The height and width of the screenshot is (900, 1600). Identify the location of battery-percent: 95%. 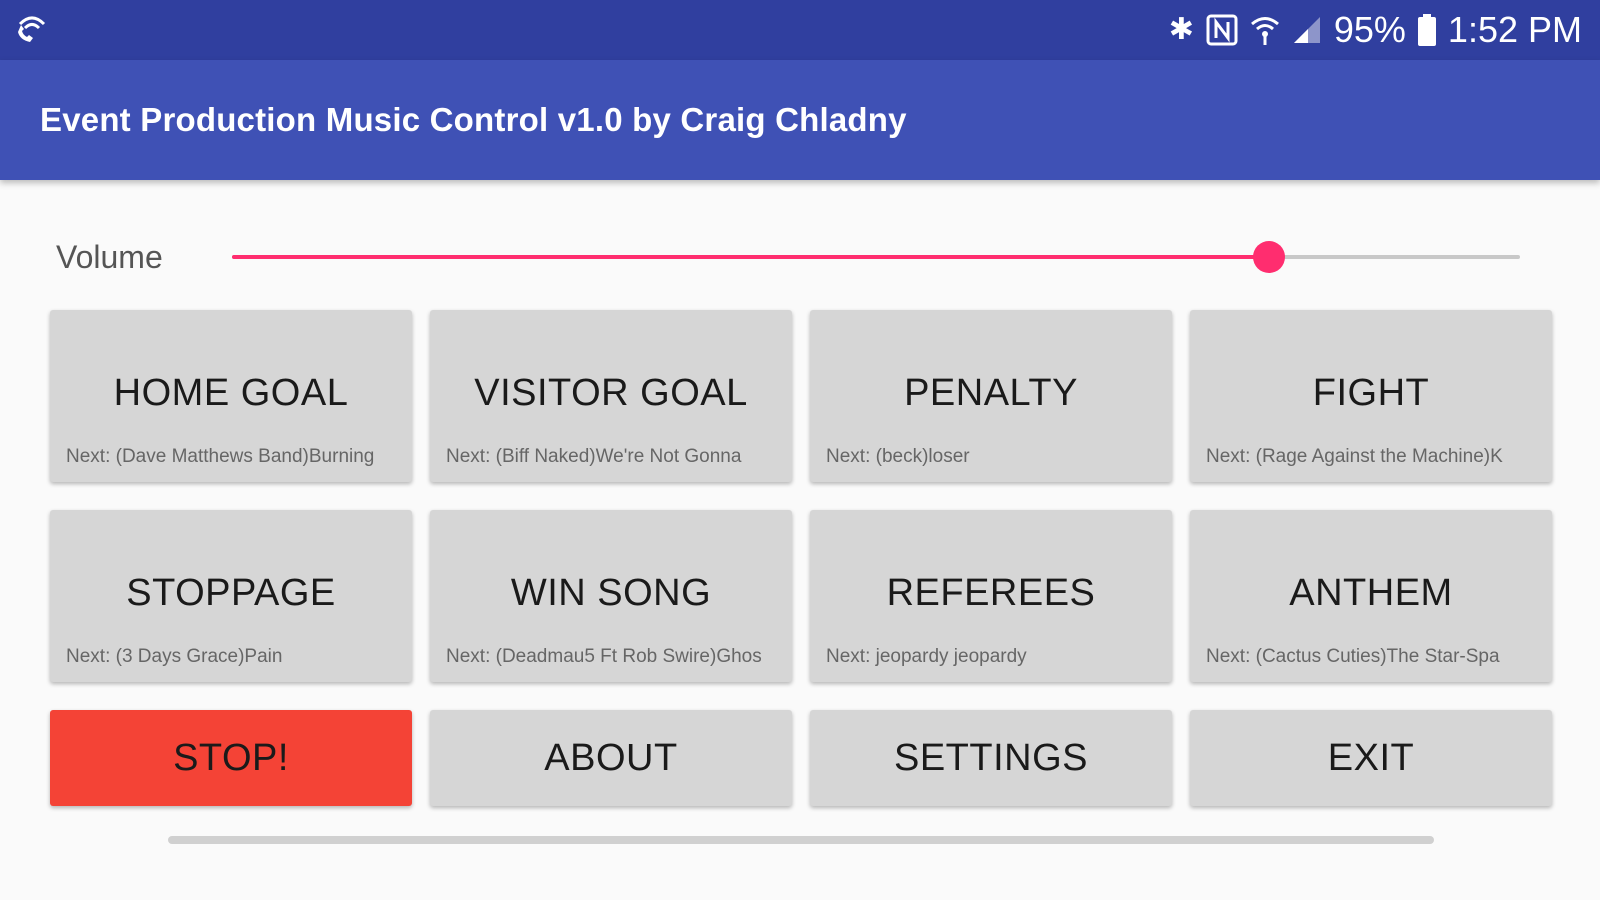
(1369, 29).